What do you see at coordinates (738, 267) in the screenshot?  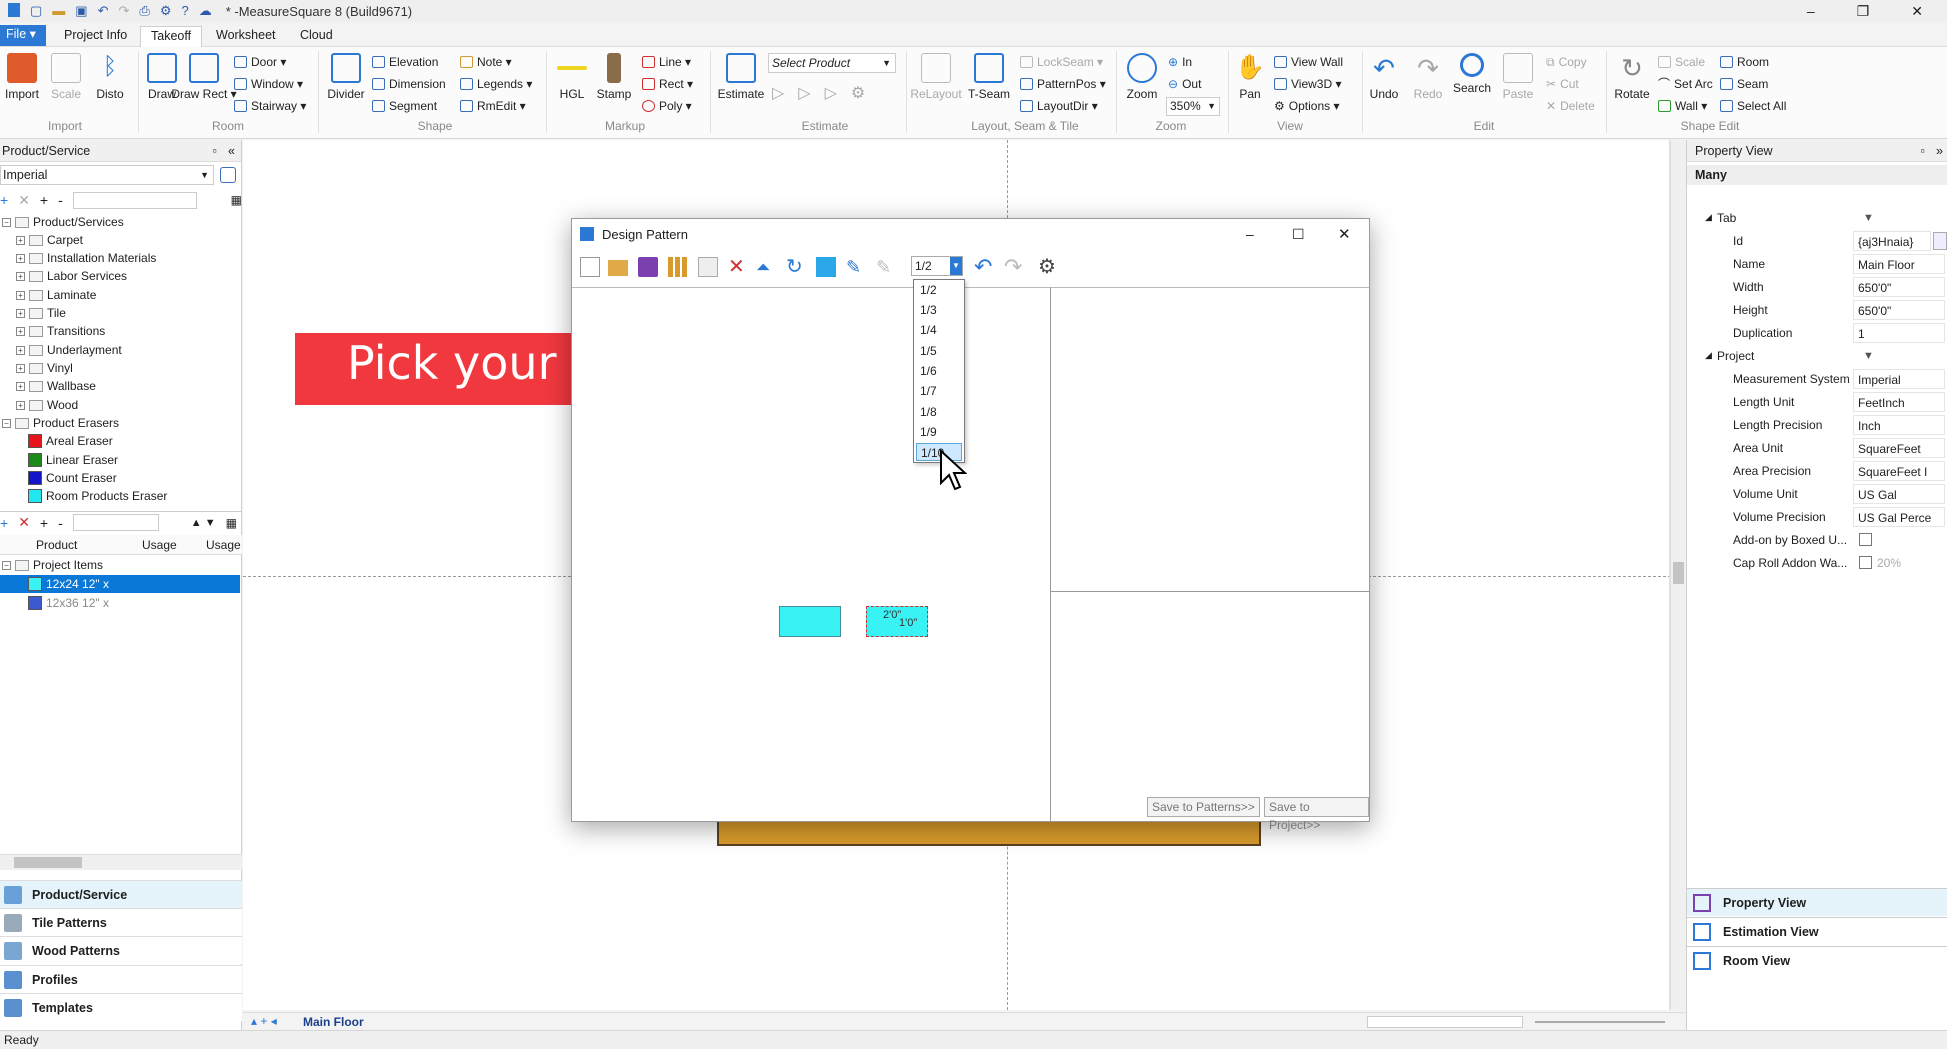 I see `delete-pattern-icon: ✕` at bounding box center [738, 267].